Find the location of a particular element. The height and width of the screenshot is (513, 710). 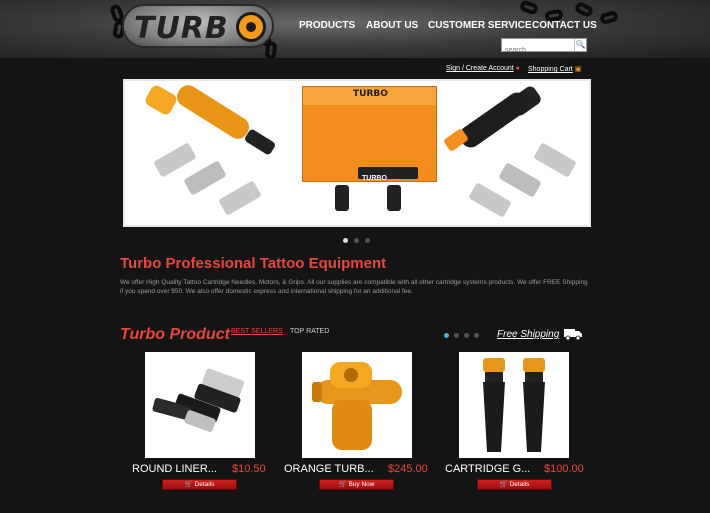

product-image-orange-turbo is located at coordinates (357, 405).